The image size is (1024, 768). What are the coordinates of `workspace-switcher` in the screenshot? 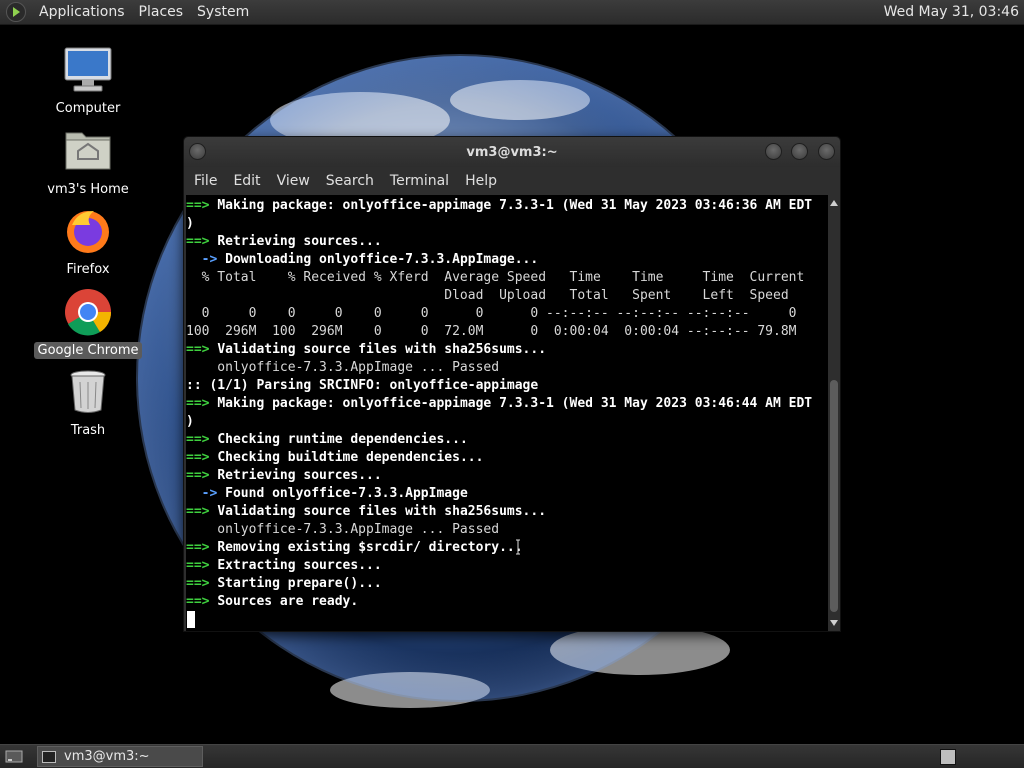 It's located at (948, 757).